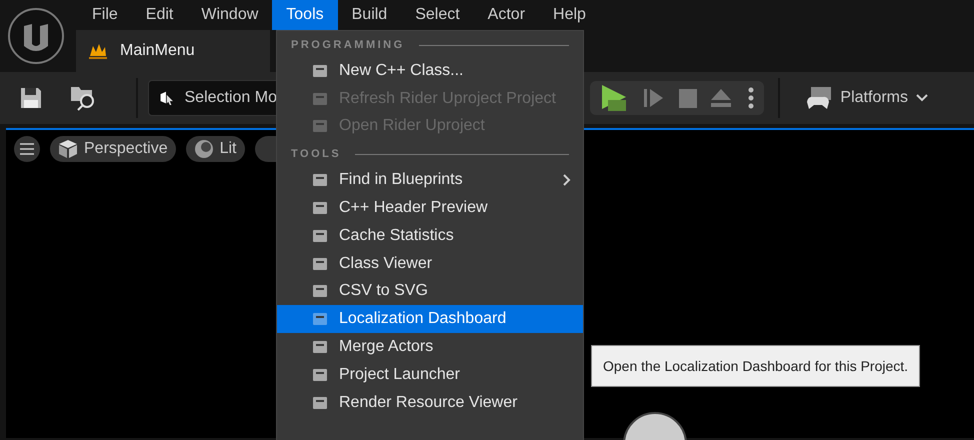 The image size is (974, 440). Describe the element at coordinates (160, 15) in the screenshot. I see `menu-item: Edit` at that location.